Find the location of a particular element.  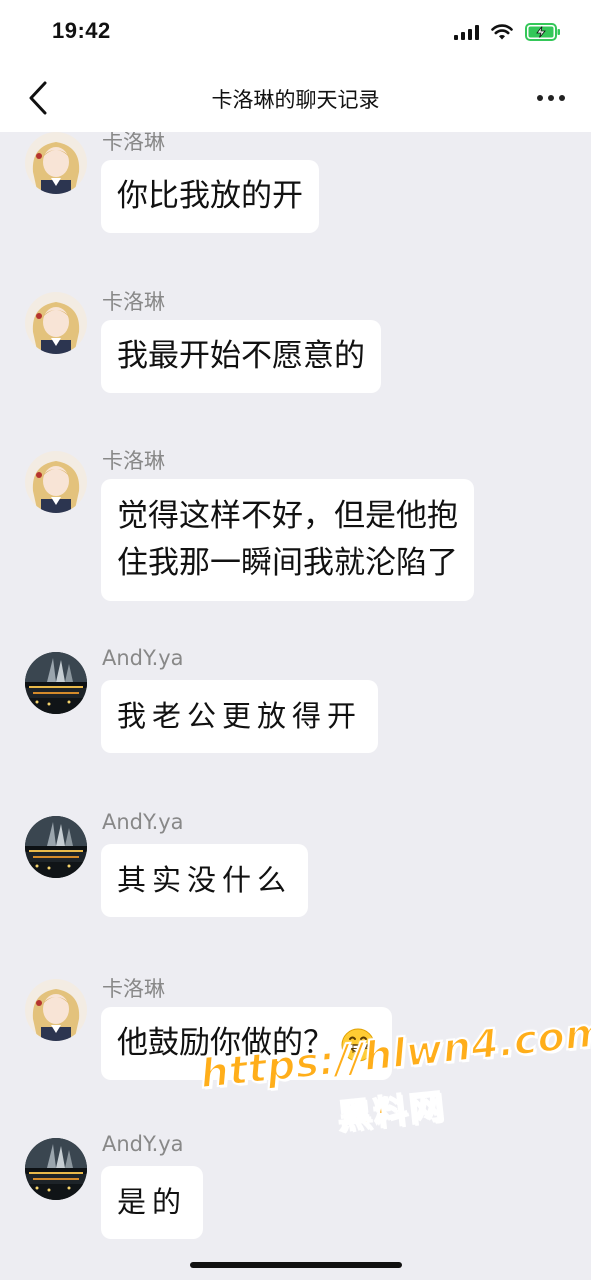

message-text: 是的 is located at coordinates (152, 1202).